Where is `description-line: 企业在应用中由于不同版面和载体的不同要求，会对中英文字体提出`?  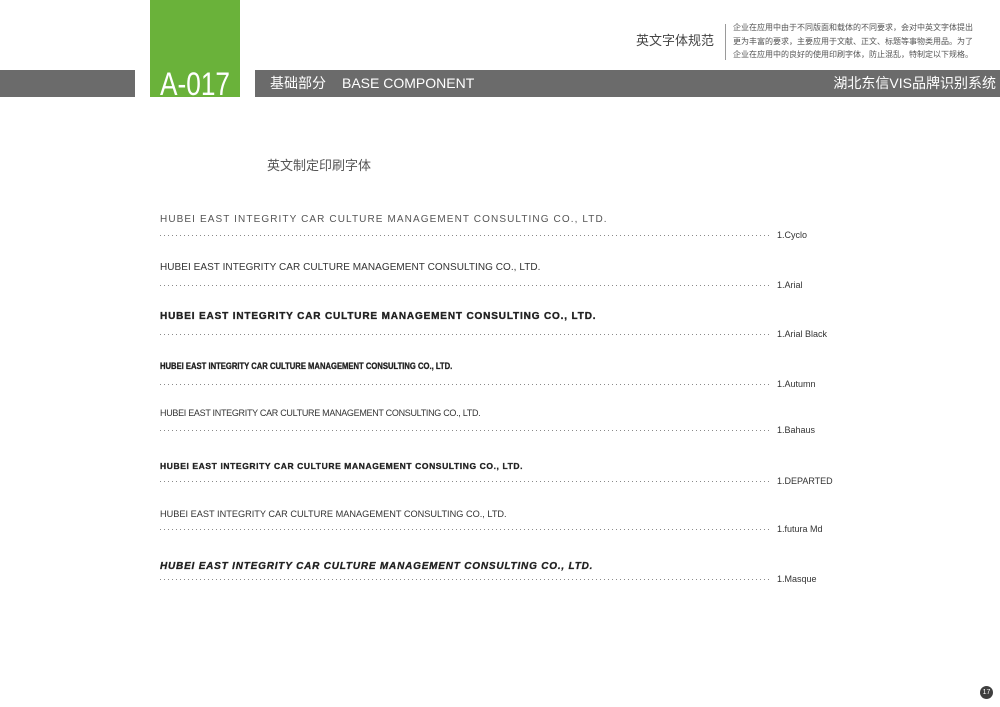
description-line: 企业在应用中由于不同版面和载体的不同要求，会对中英文字体提出 is located at coordinates (853, 27).